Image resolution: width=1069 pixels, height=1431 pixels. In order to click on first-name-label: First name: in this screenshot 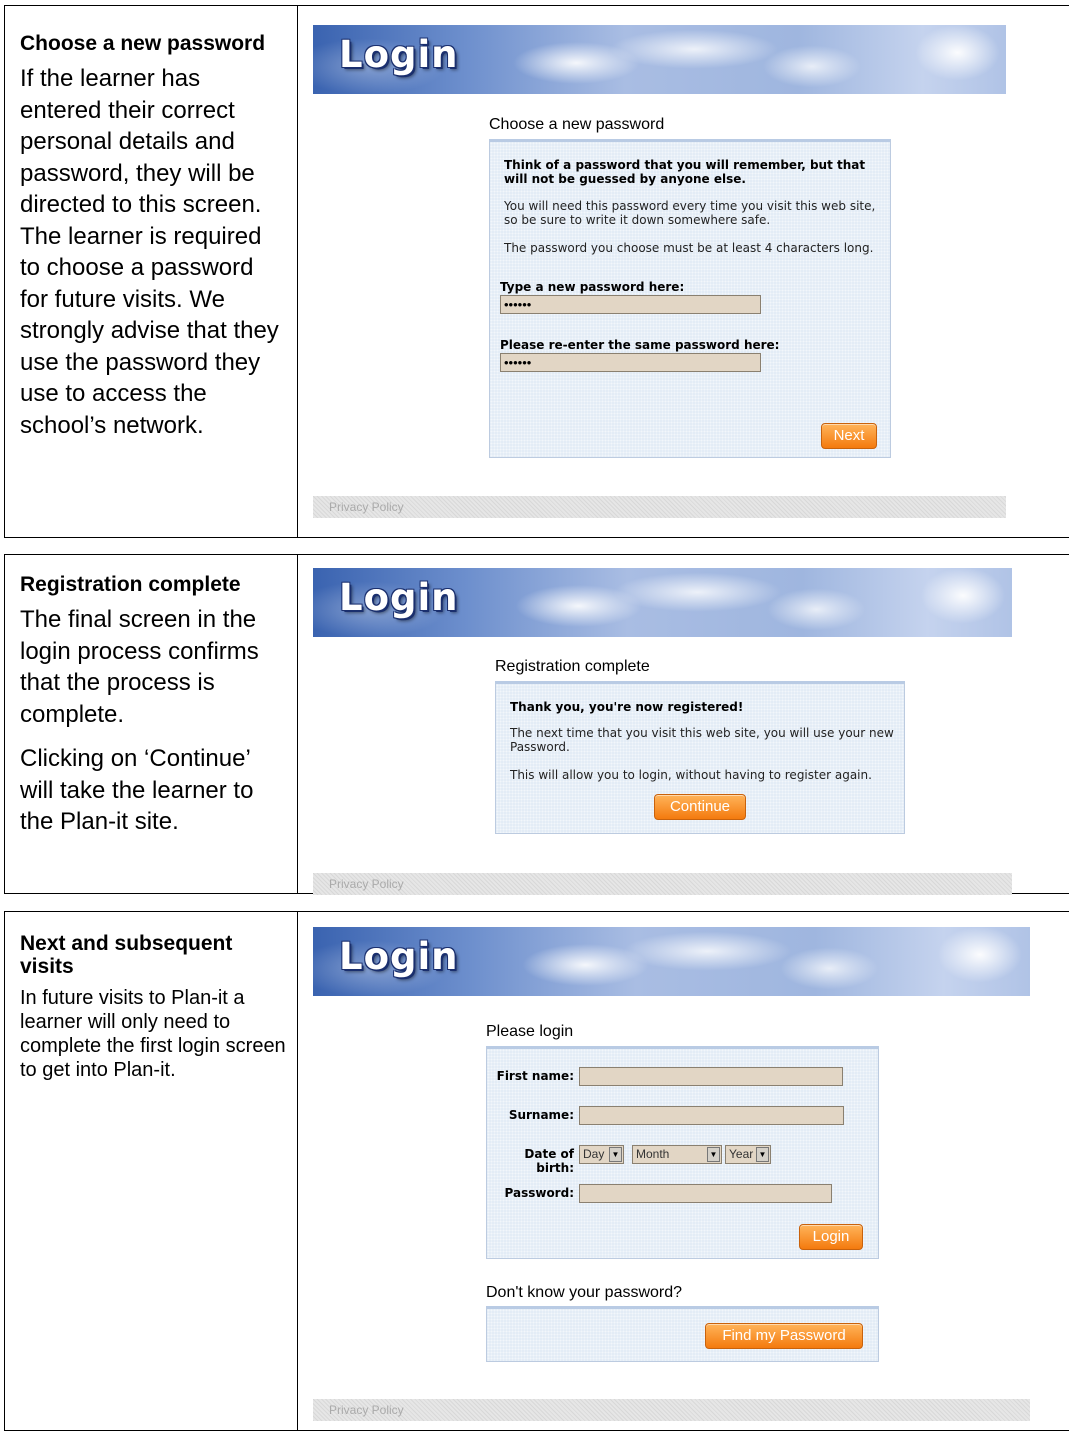, I will do `click(535, 1076)`.